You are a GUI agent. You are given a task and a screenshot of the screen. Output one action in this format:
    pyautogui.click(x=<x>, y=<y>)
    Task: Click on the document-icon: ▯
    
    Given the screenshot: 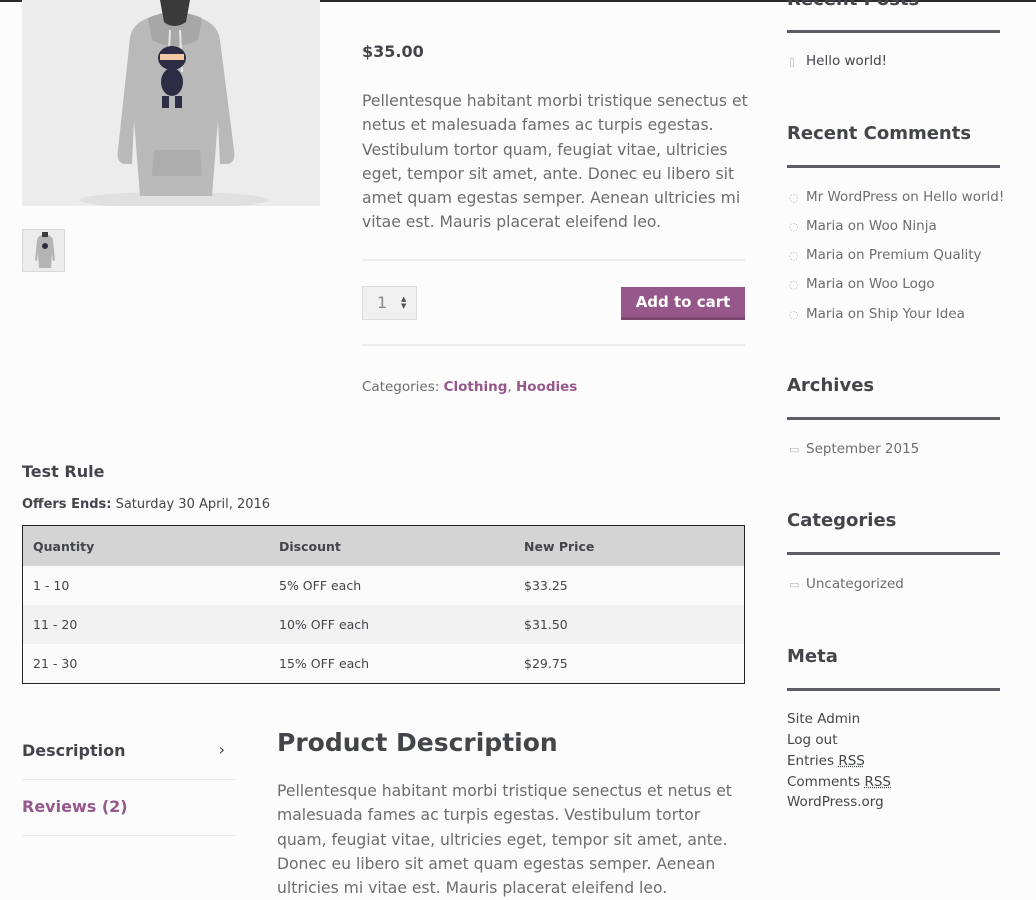 What is the action you would take?
    pyautogui.click(x=795, y=61)
    